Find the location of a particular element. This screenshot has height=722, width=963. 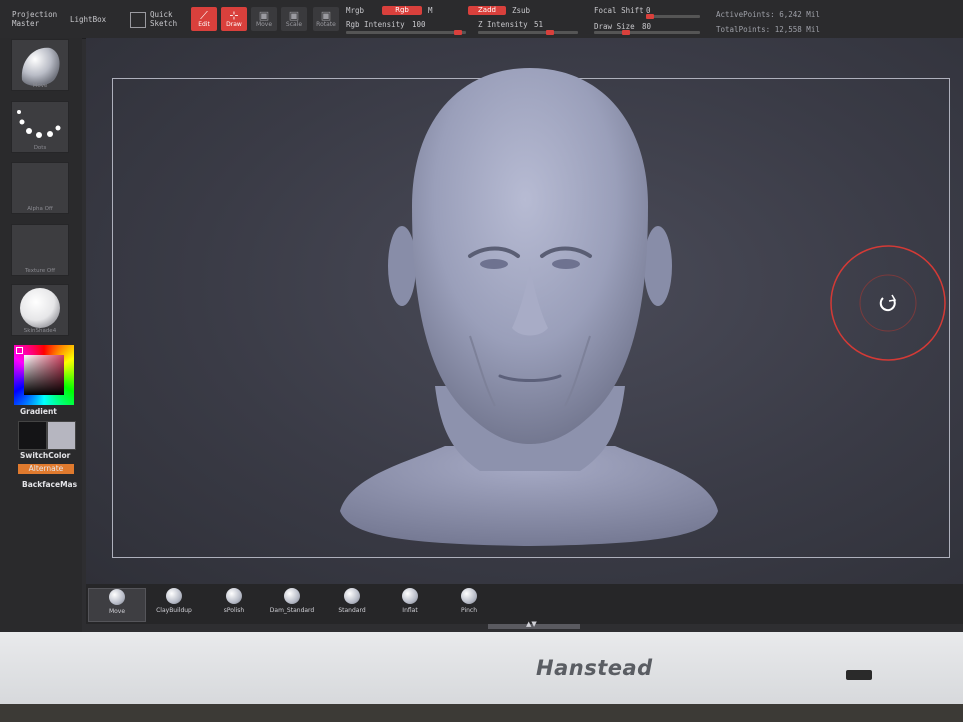

brush-label: ClayBuildup is located at coordinates (174, 610).